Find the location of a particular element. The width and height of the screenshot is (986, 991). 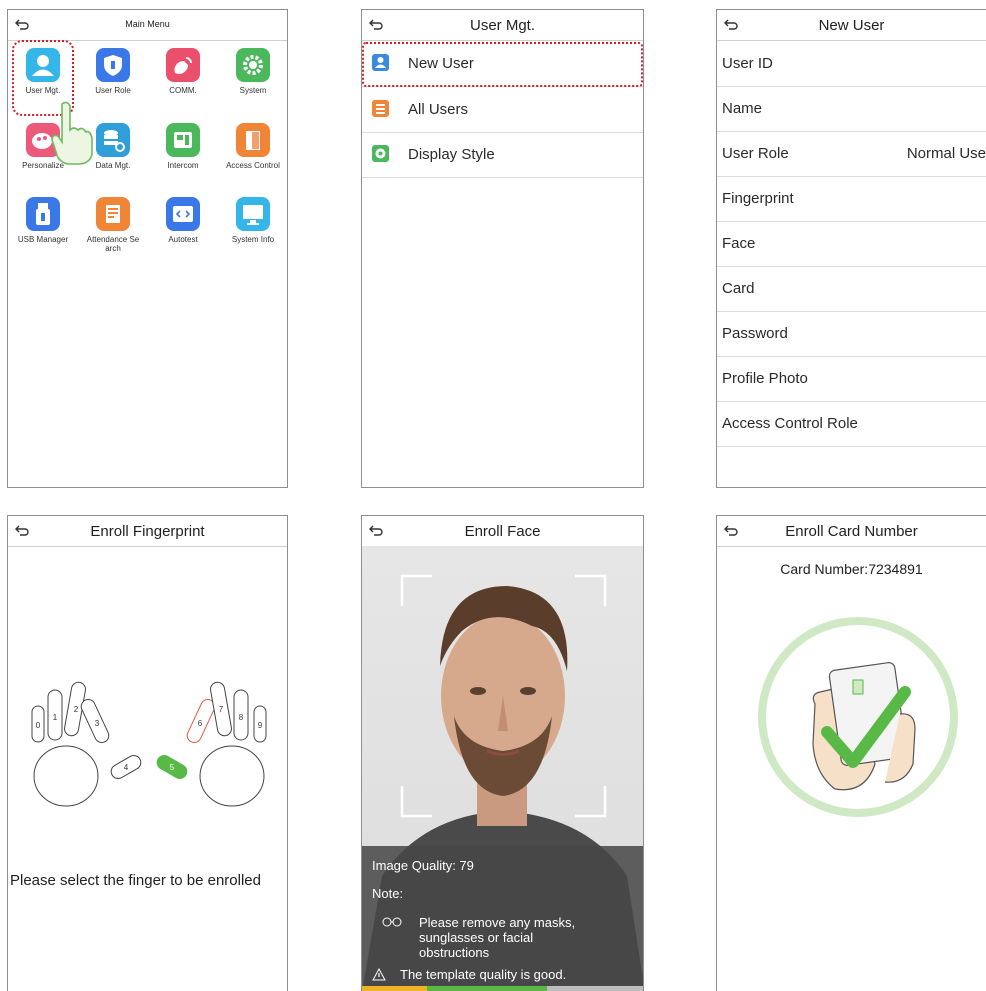

note-line: Please remove any masks, is located at coordinates (497, 922).